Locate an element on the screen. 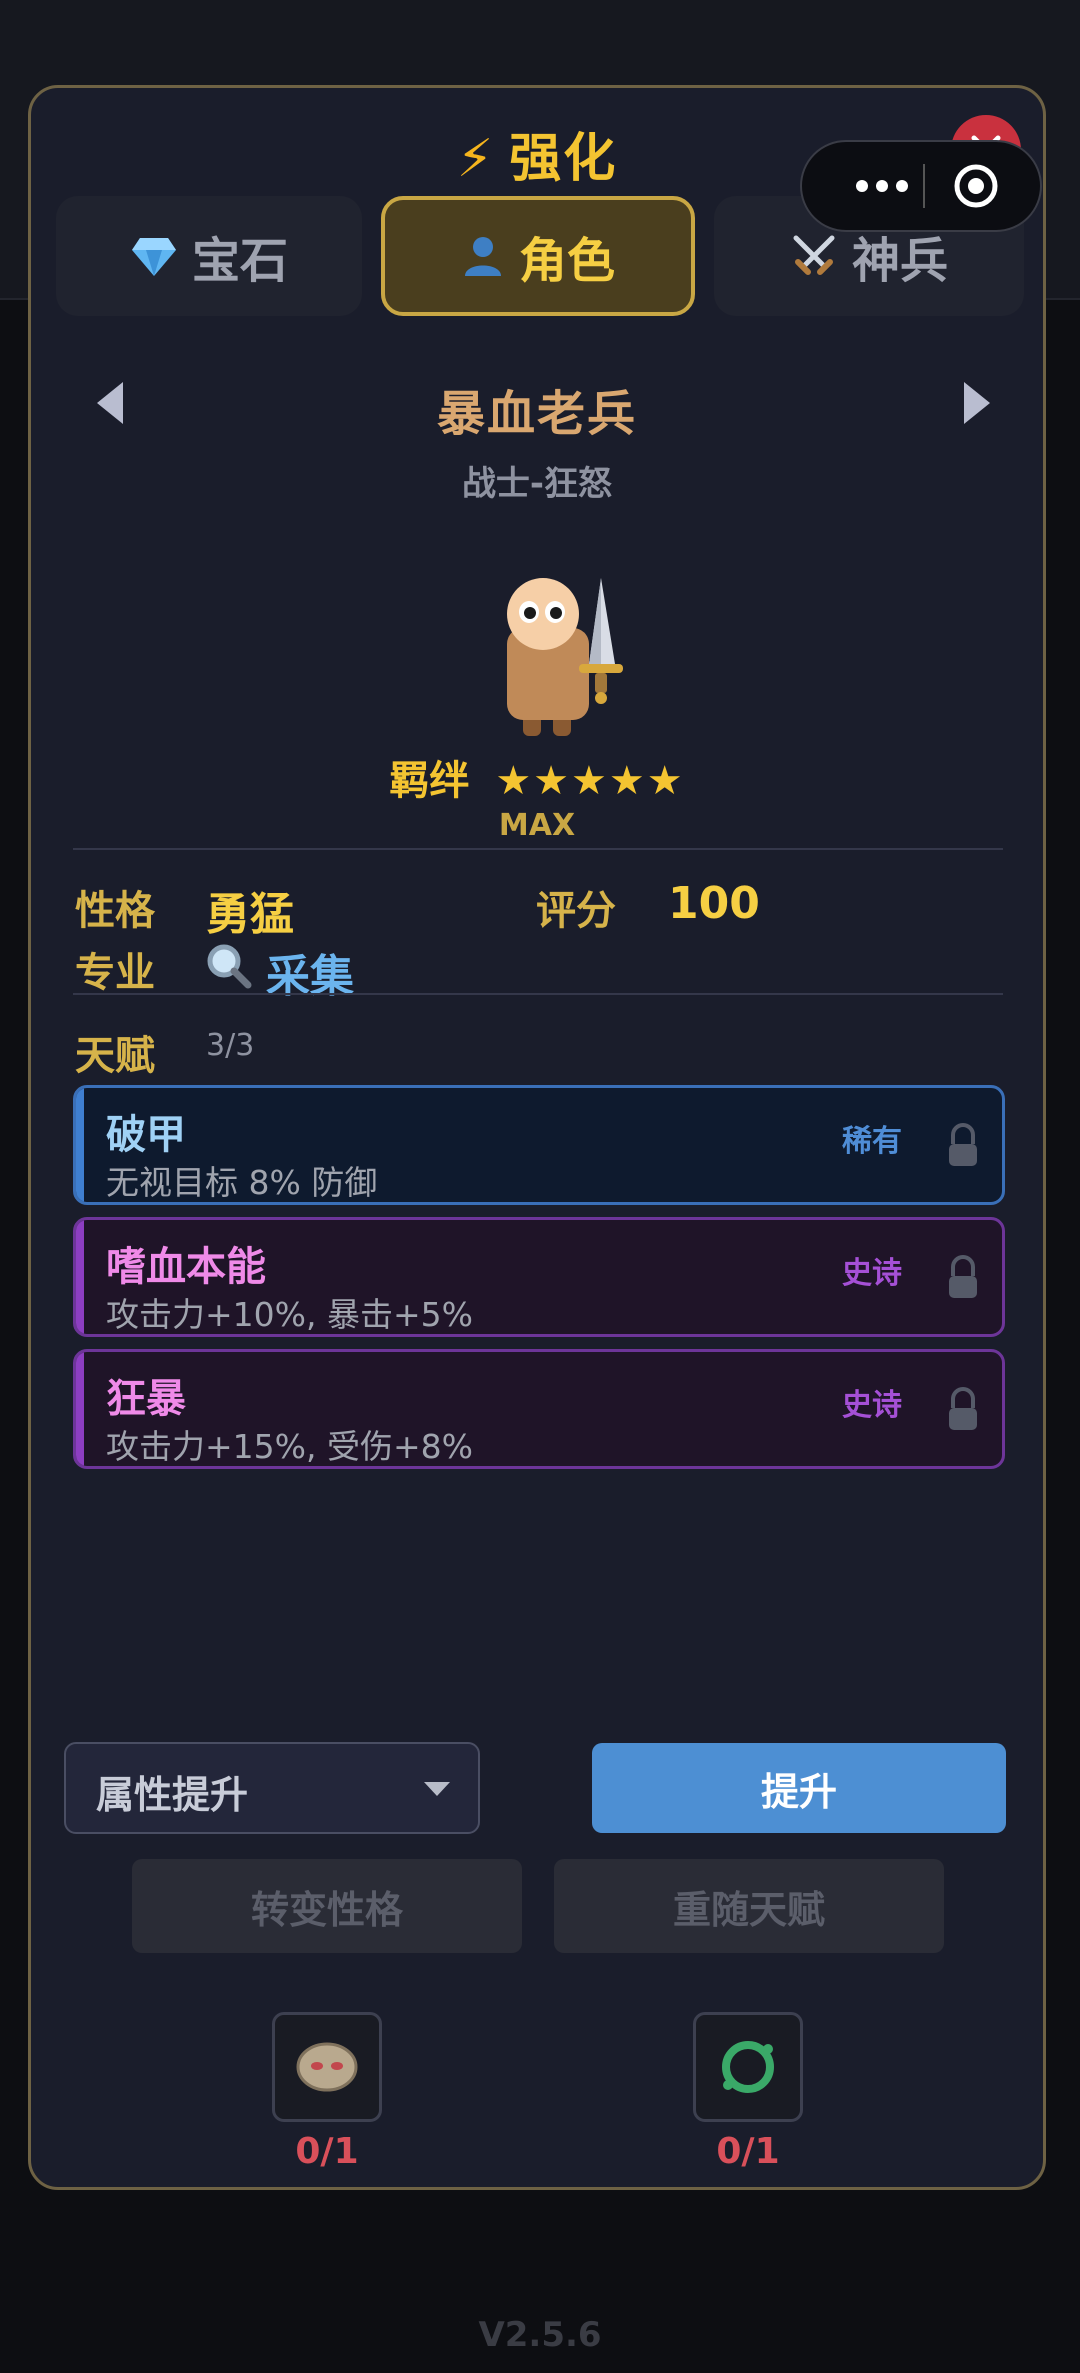 The height and width of the screenshot is (2373, 1080). talent-rarity: 稀有 is located at coordinates (872, 1141).